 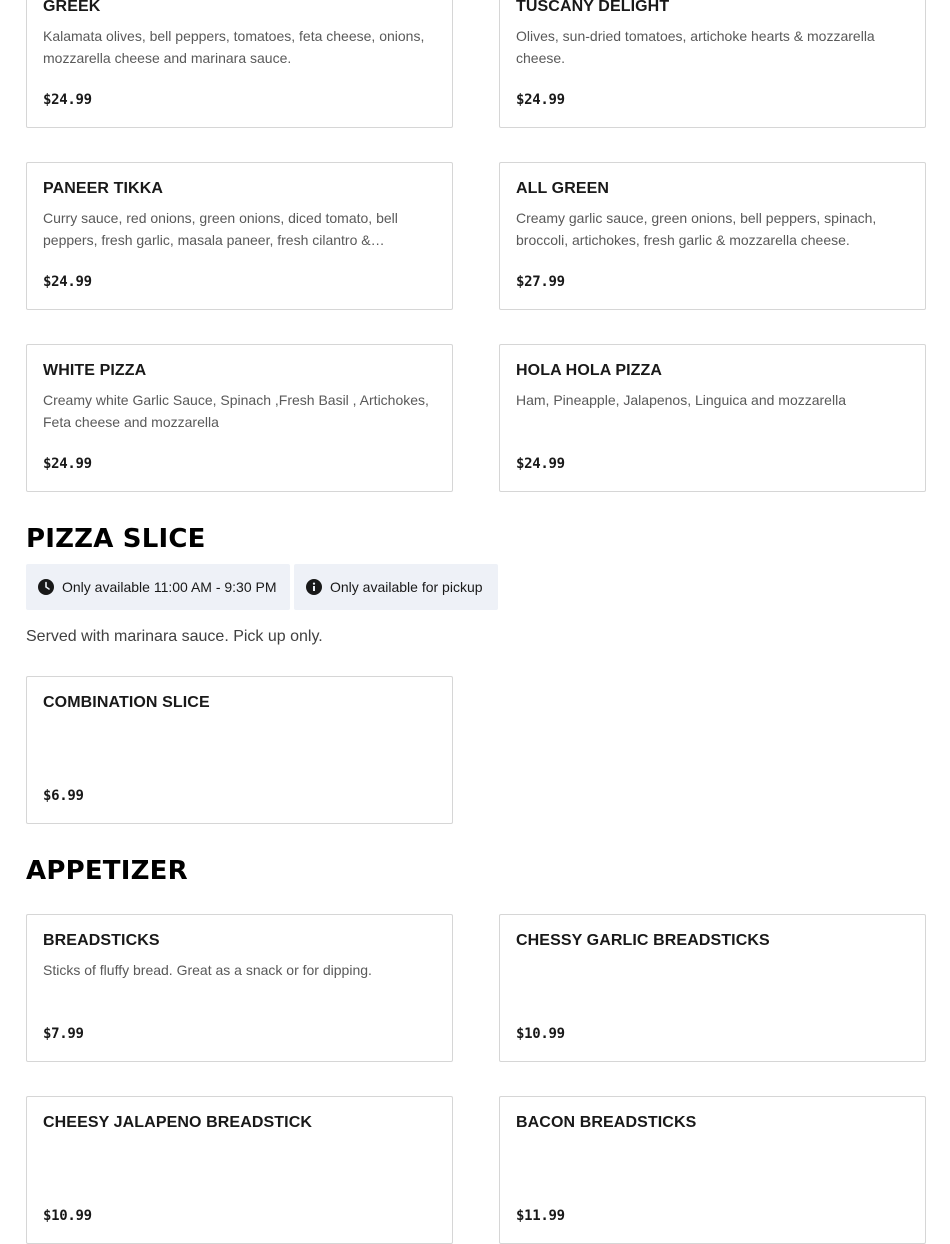 What do you see at coordinates (46, 587) in the screenshot?
I see `clock-icon` at bounding box center [46, 587].